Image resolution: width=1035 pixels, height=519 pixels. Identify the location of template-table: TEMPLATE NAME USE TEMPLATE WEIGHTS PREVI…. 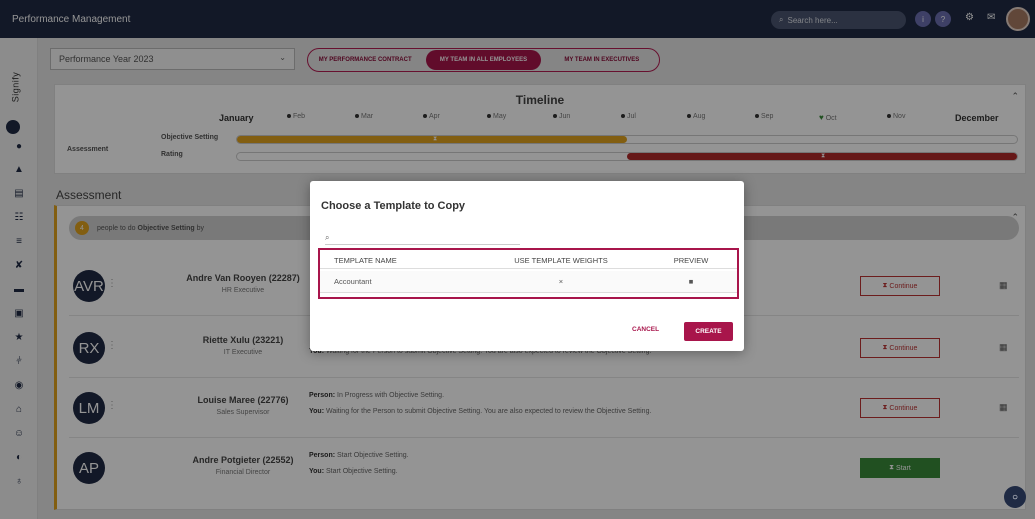
(528, 273).